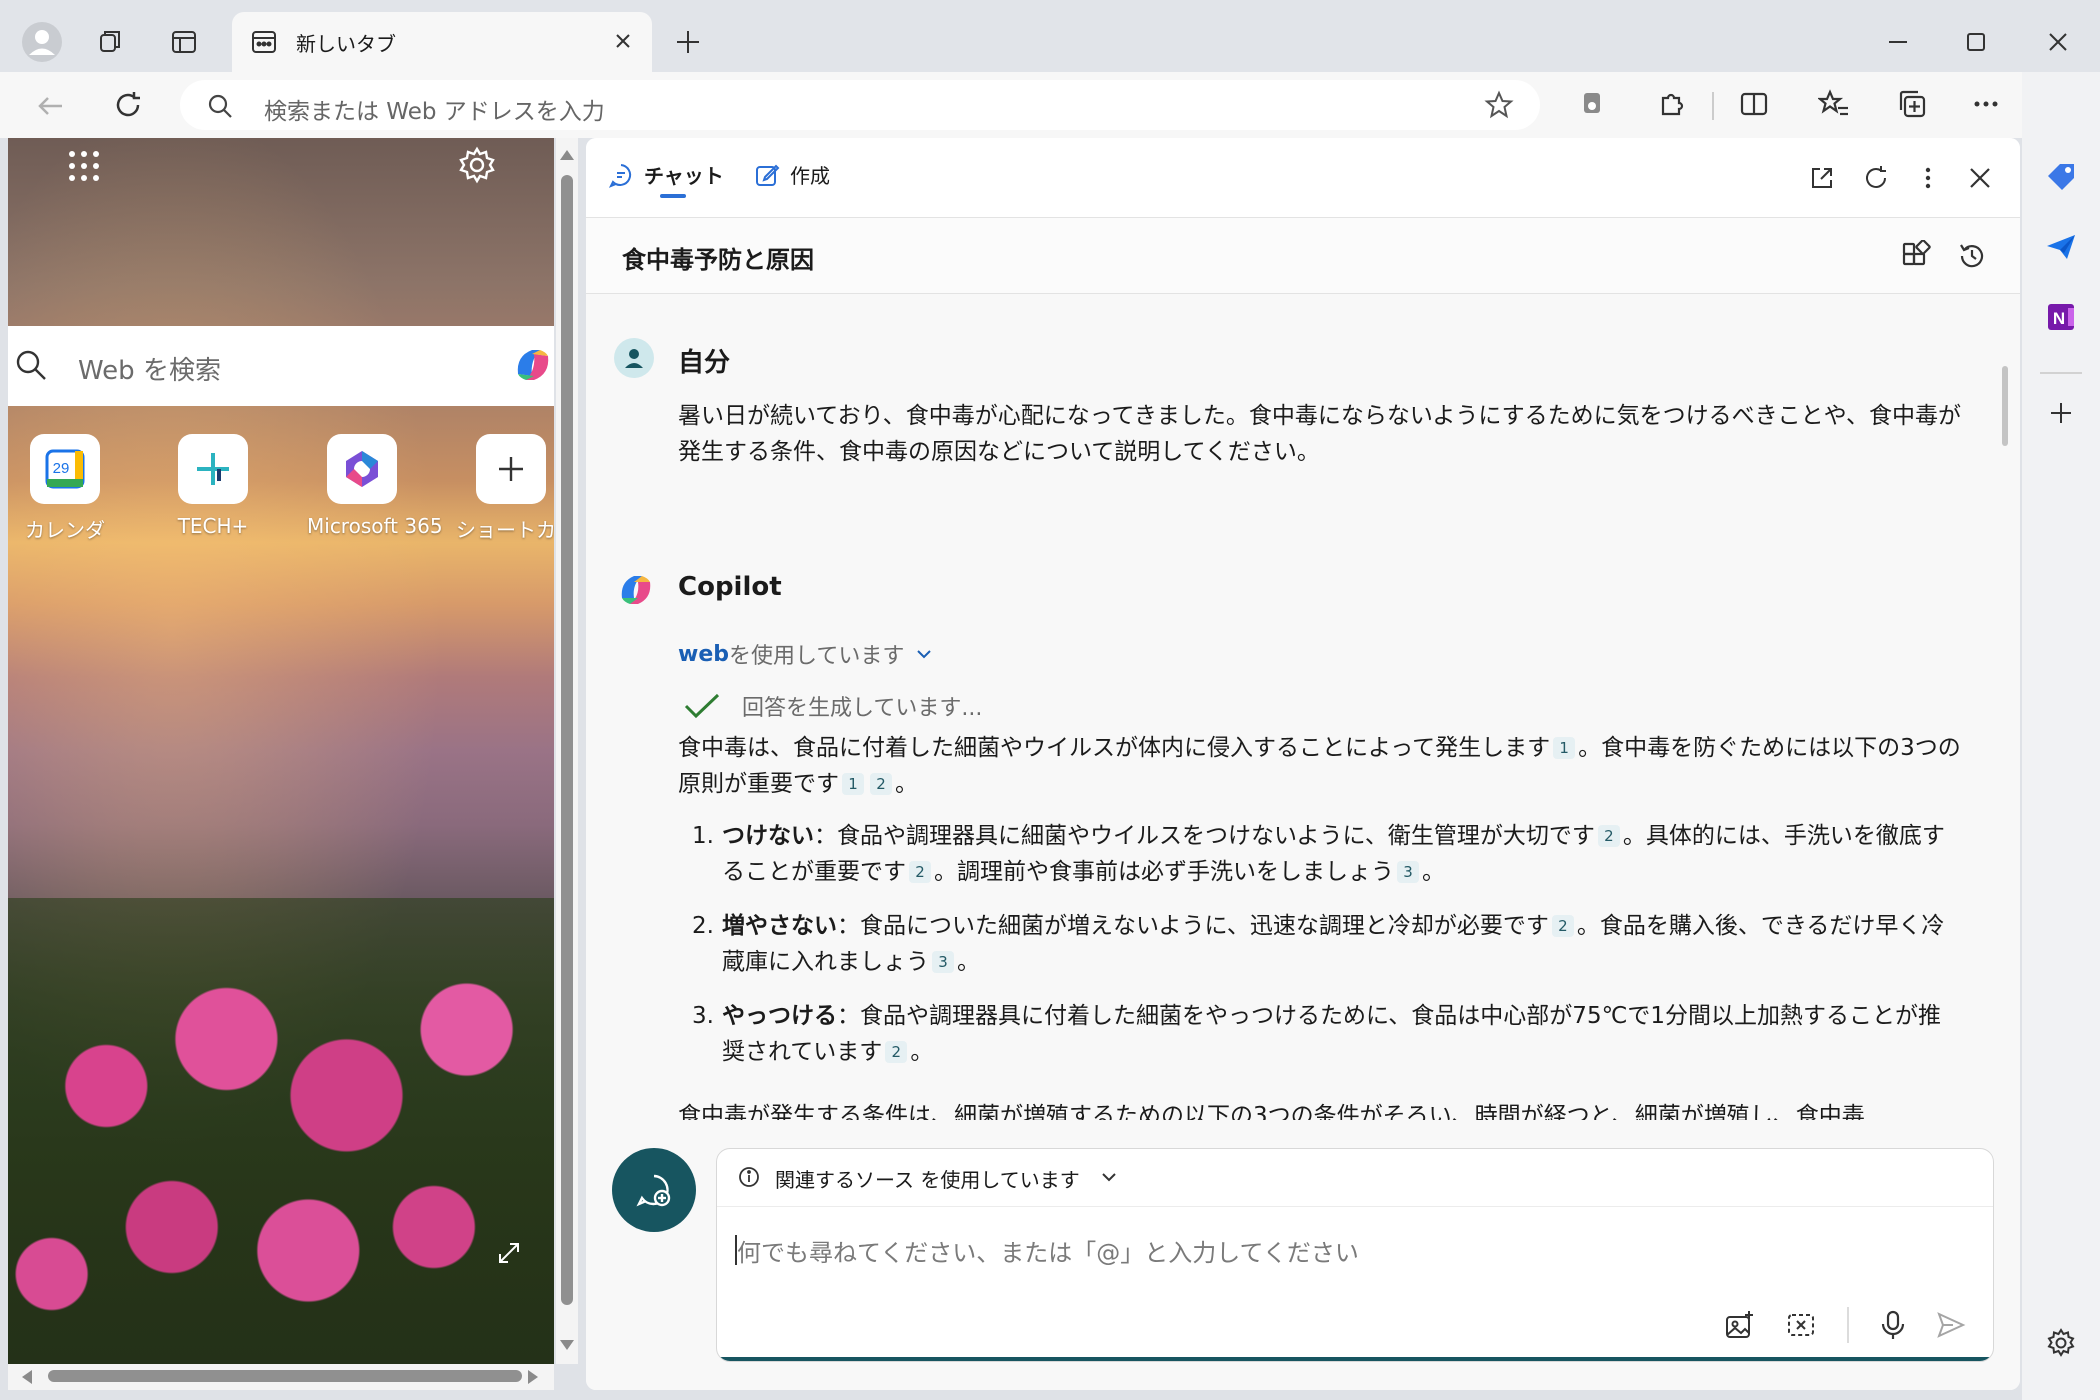  Describe the element at coordinates (1893, 1325) in the screenshot. I see `microphone-icon` at that location.